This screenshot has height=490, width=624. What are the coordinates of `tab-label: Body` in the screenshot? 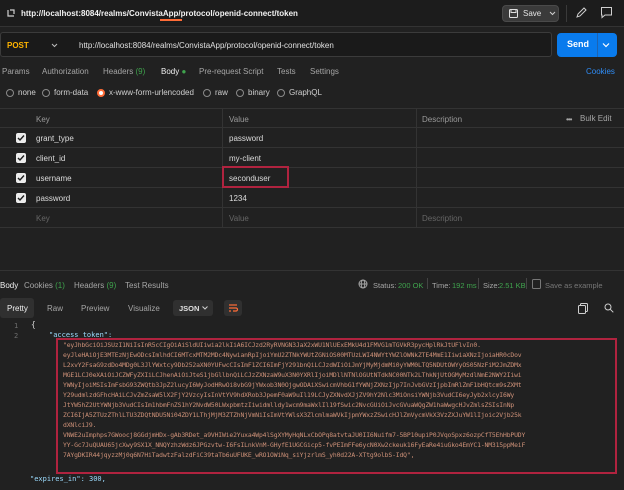 It's located at (170, 71).